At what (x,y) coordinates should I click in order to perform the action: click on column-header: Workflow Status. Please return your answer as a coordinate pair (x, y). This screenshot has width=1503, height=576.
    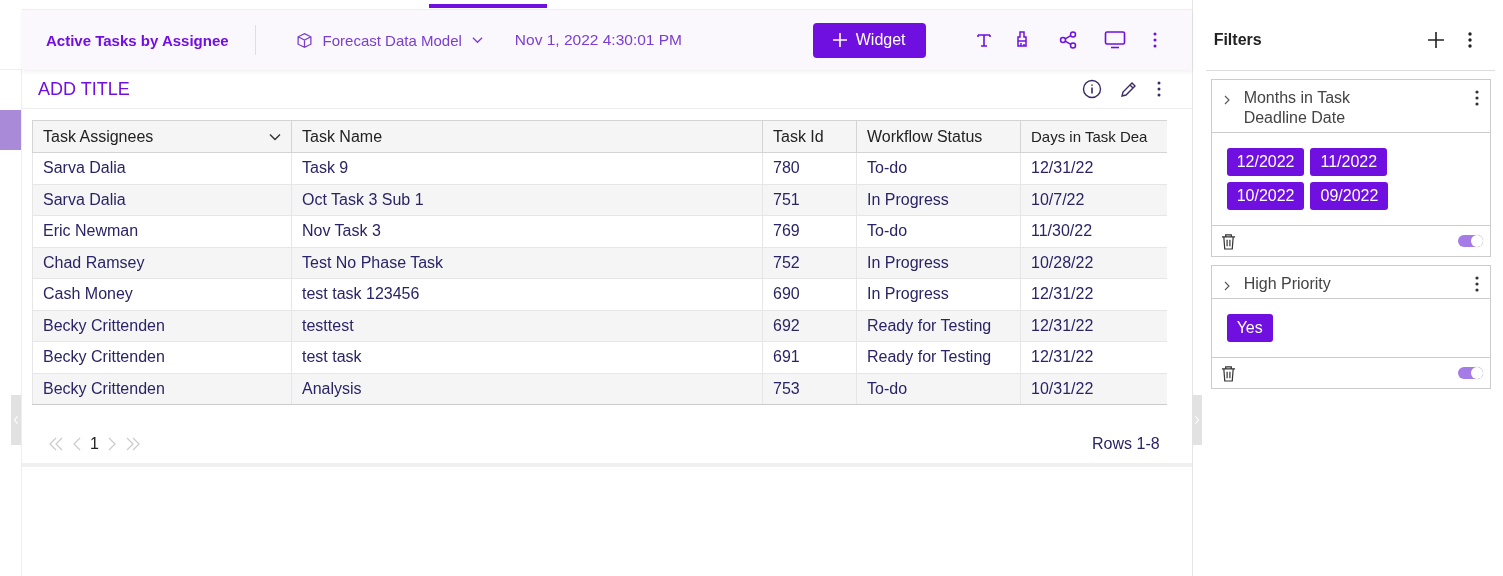
    Looking at the image, I should click on (938, 136).